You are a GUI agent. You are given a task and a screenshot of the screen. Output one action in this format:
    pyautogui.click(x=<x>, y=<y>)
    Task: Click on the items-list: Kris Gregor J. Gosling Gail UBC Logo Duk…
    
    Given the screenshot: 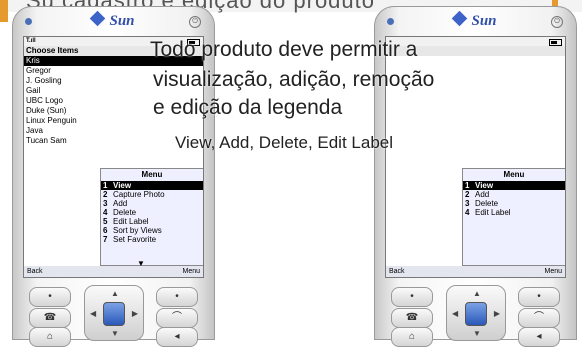 What is the action you would take?
    pyautogui.click(x=113, y=101)
    